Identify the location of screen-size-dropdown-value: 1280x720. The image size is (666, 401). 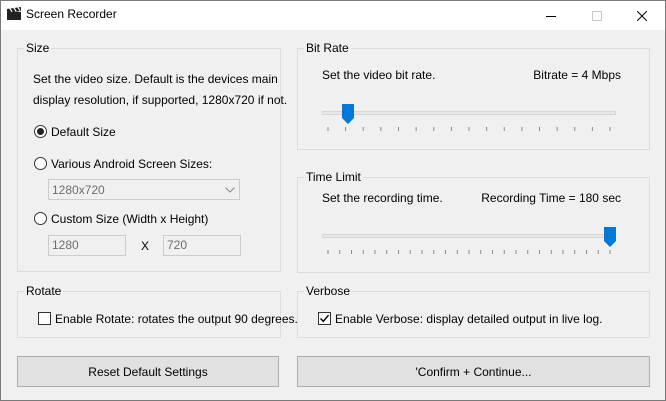
(78, 190).